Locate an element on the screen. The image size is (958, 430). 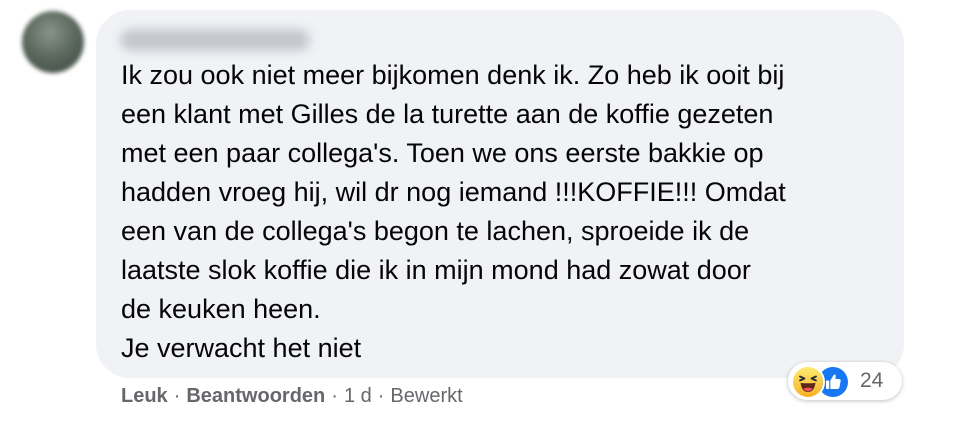
reaction-summary: 24 is located at coordinates (845, 381).